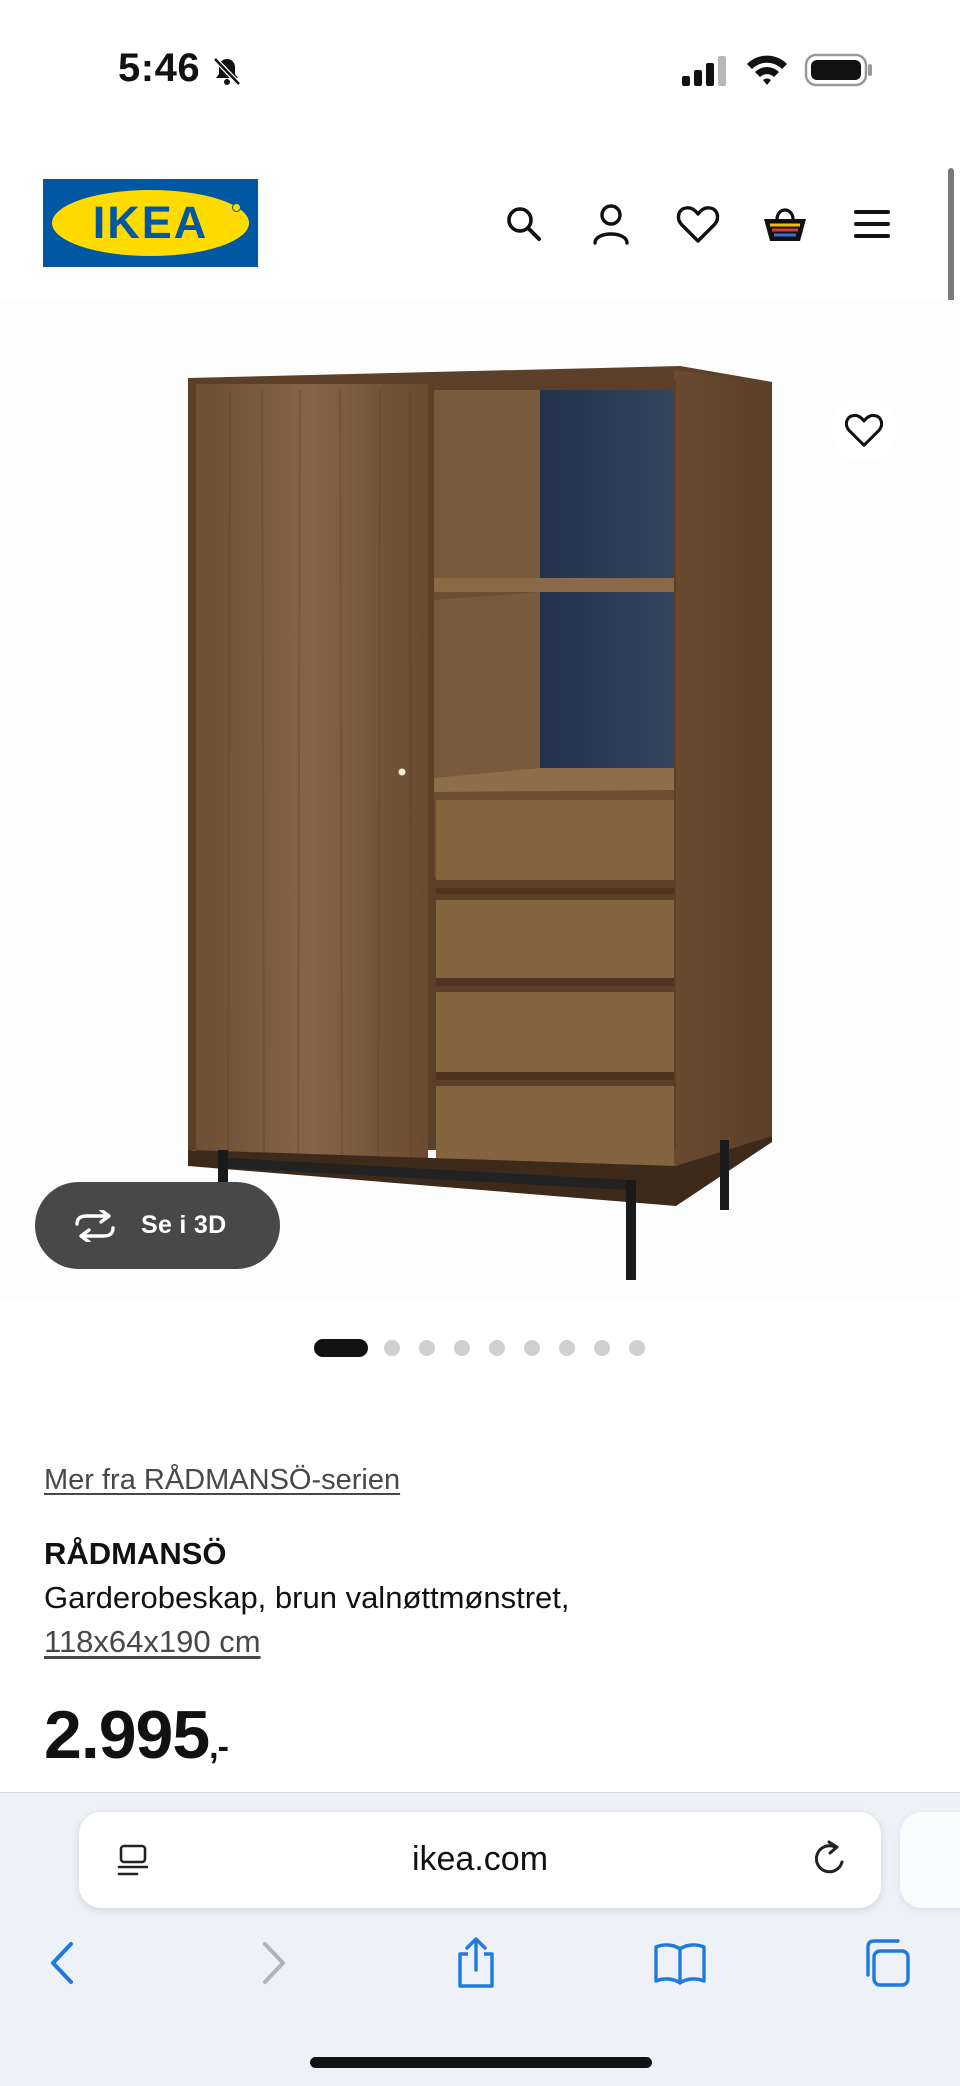 The width and height of the screenshot is (960, 2086). I want to click on home-indicator, so click(481, 2062).